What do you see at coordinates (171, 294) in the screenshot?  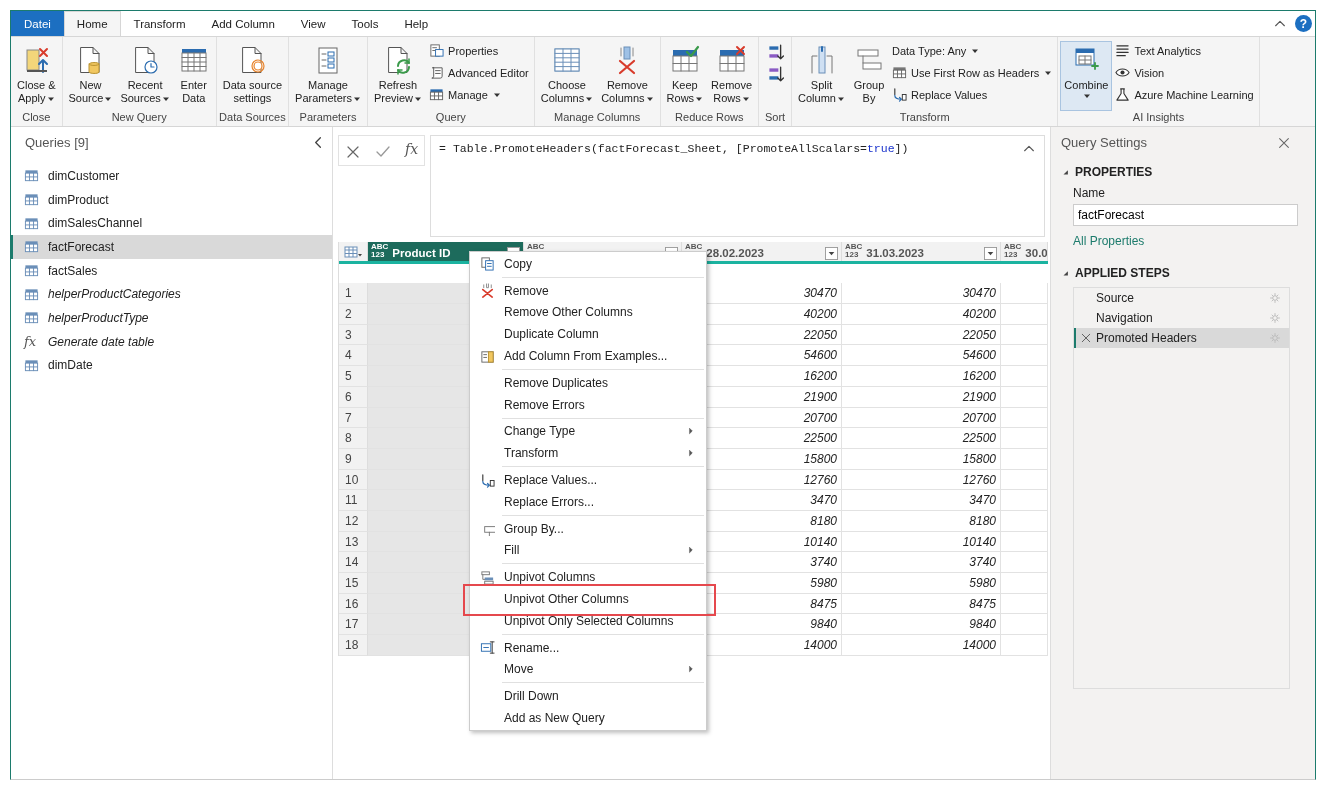 I see `query-item: helperProductCategories` at bounding box center [171, 294].